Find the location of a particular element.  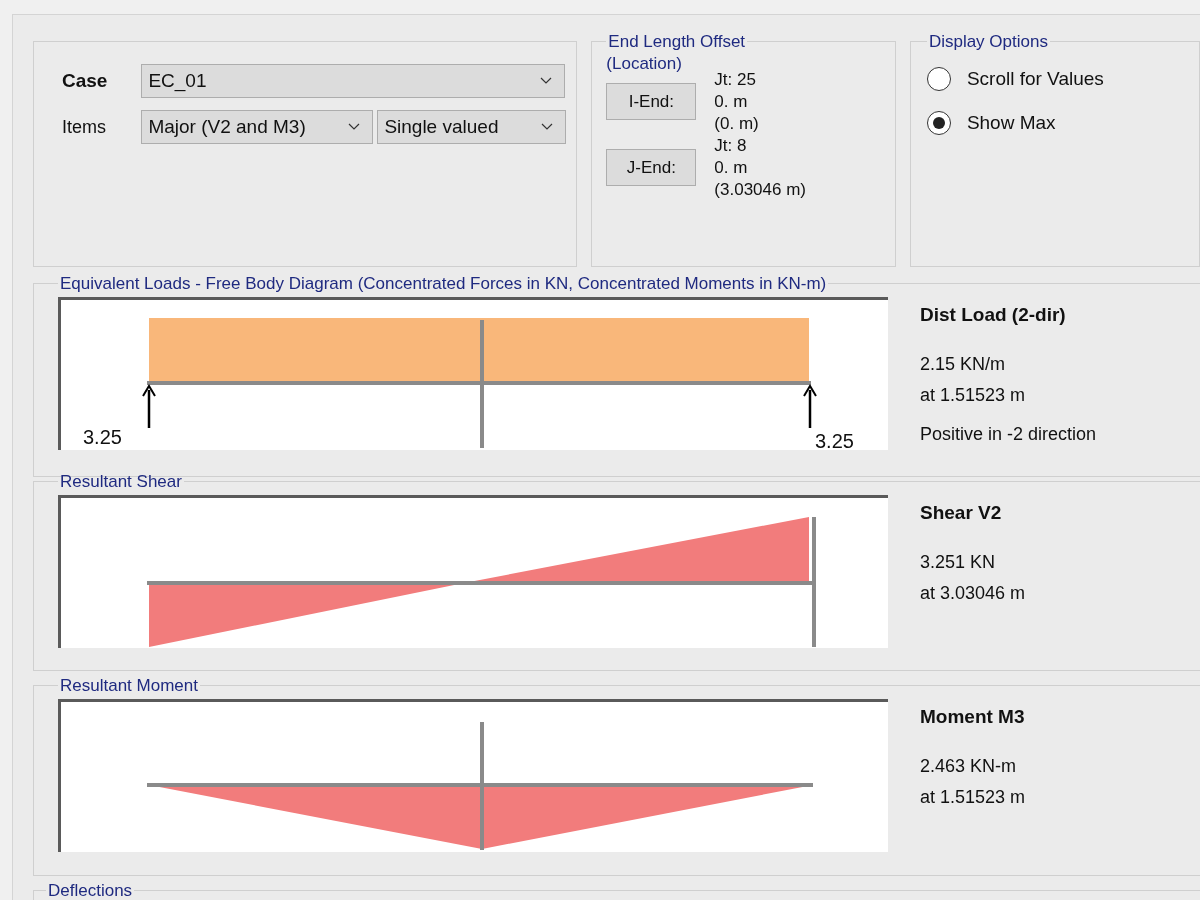

group-title: Equivalent Loads - Free Body Diagram (Concentrated Forces in KN, Concentrated Moments in KN-m) is located at coordinates (443, 284).